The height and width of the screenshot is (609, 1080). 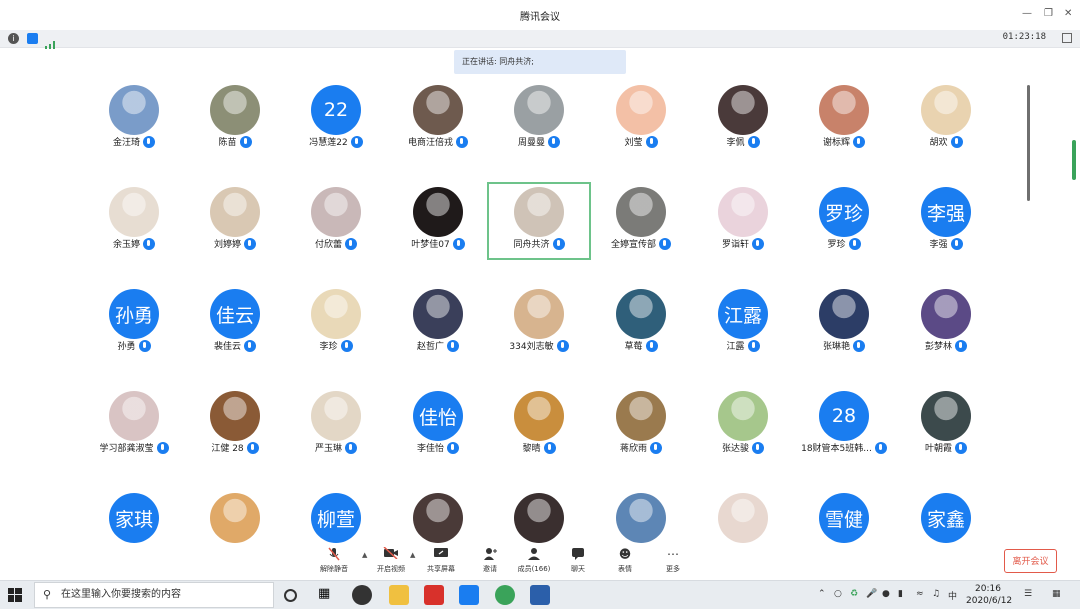 What do you see at coordinates (134, 425) in the screenshot?
I see `participant-tile: 学习部龚淑莹` at bounding box center [134, 425].